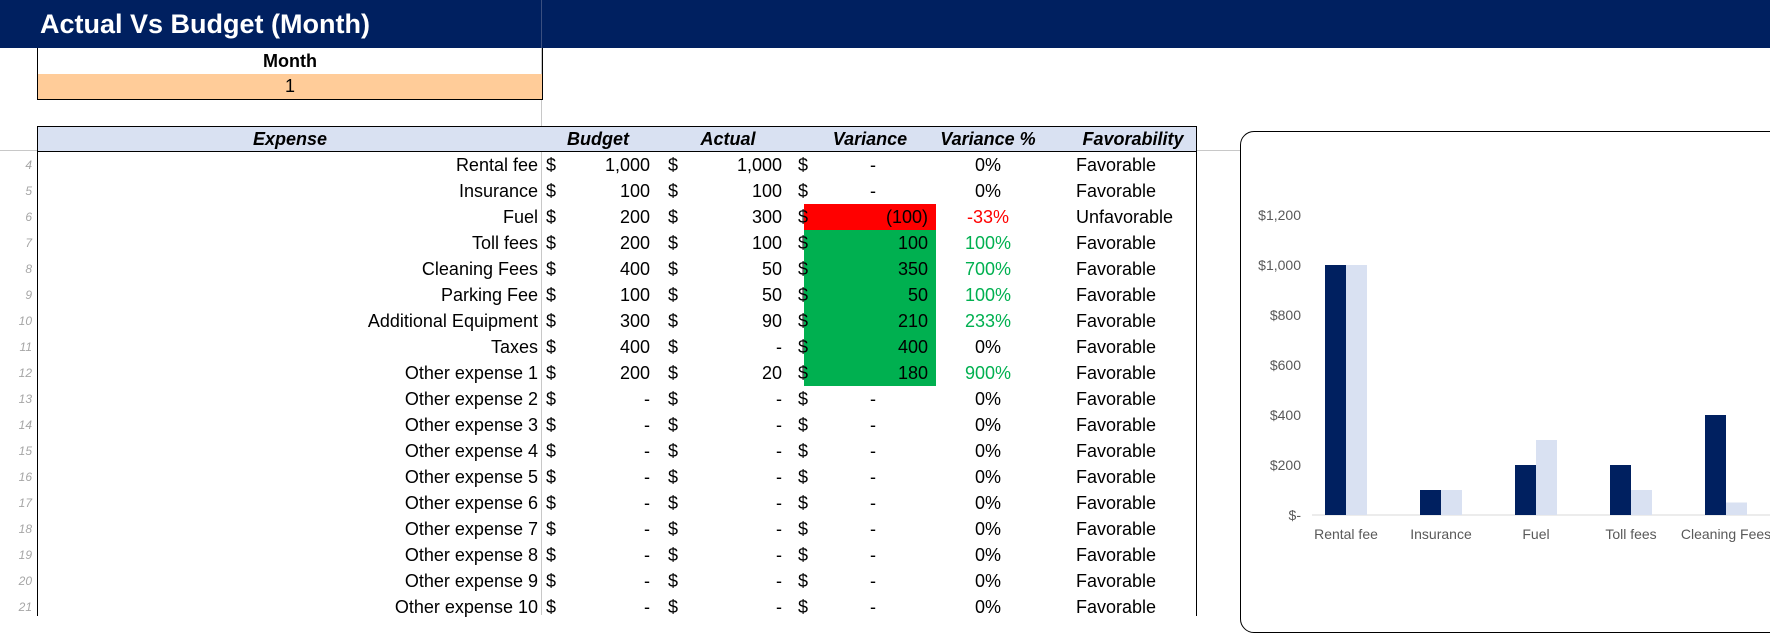 This screenshot has width=1770, height=633. I want to click on cell-expense: Additional Equipment, so click(288, 321).